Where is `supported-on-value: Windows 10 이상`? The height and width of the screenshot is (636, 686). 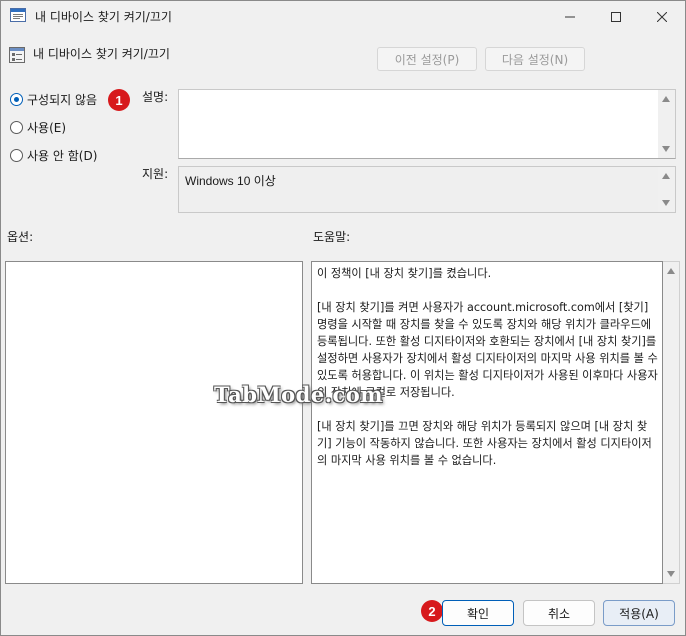 supported-on-value: Windows 10 이상 is located at coordinates (230, 181).